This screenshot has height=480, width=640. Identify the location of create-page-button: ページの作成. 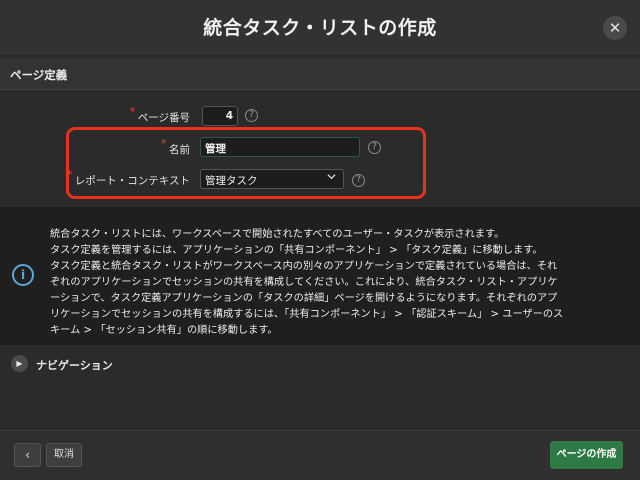
(586, 455).